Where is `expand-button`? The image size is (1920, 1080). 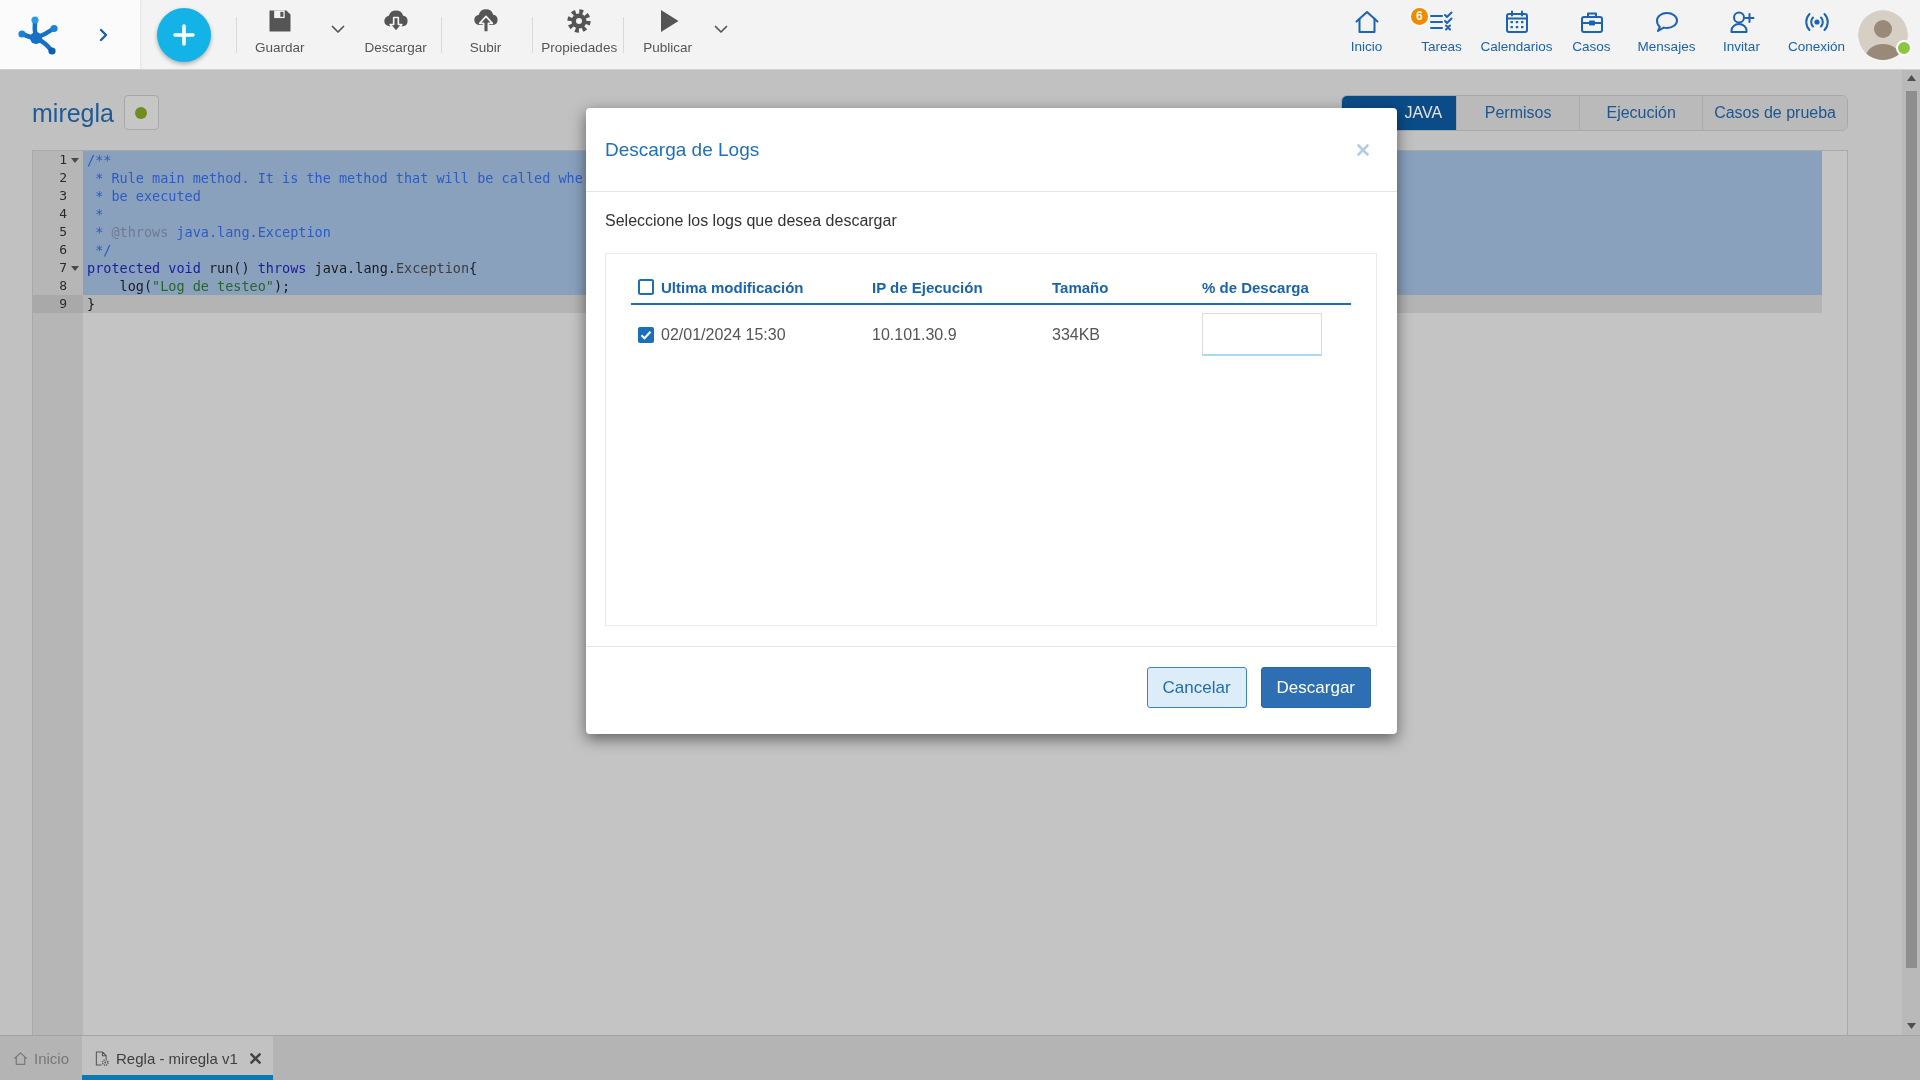 expand-button is located at coordinates (104, 34).